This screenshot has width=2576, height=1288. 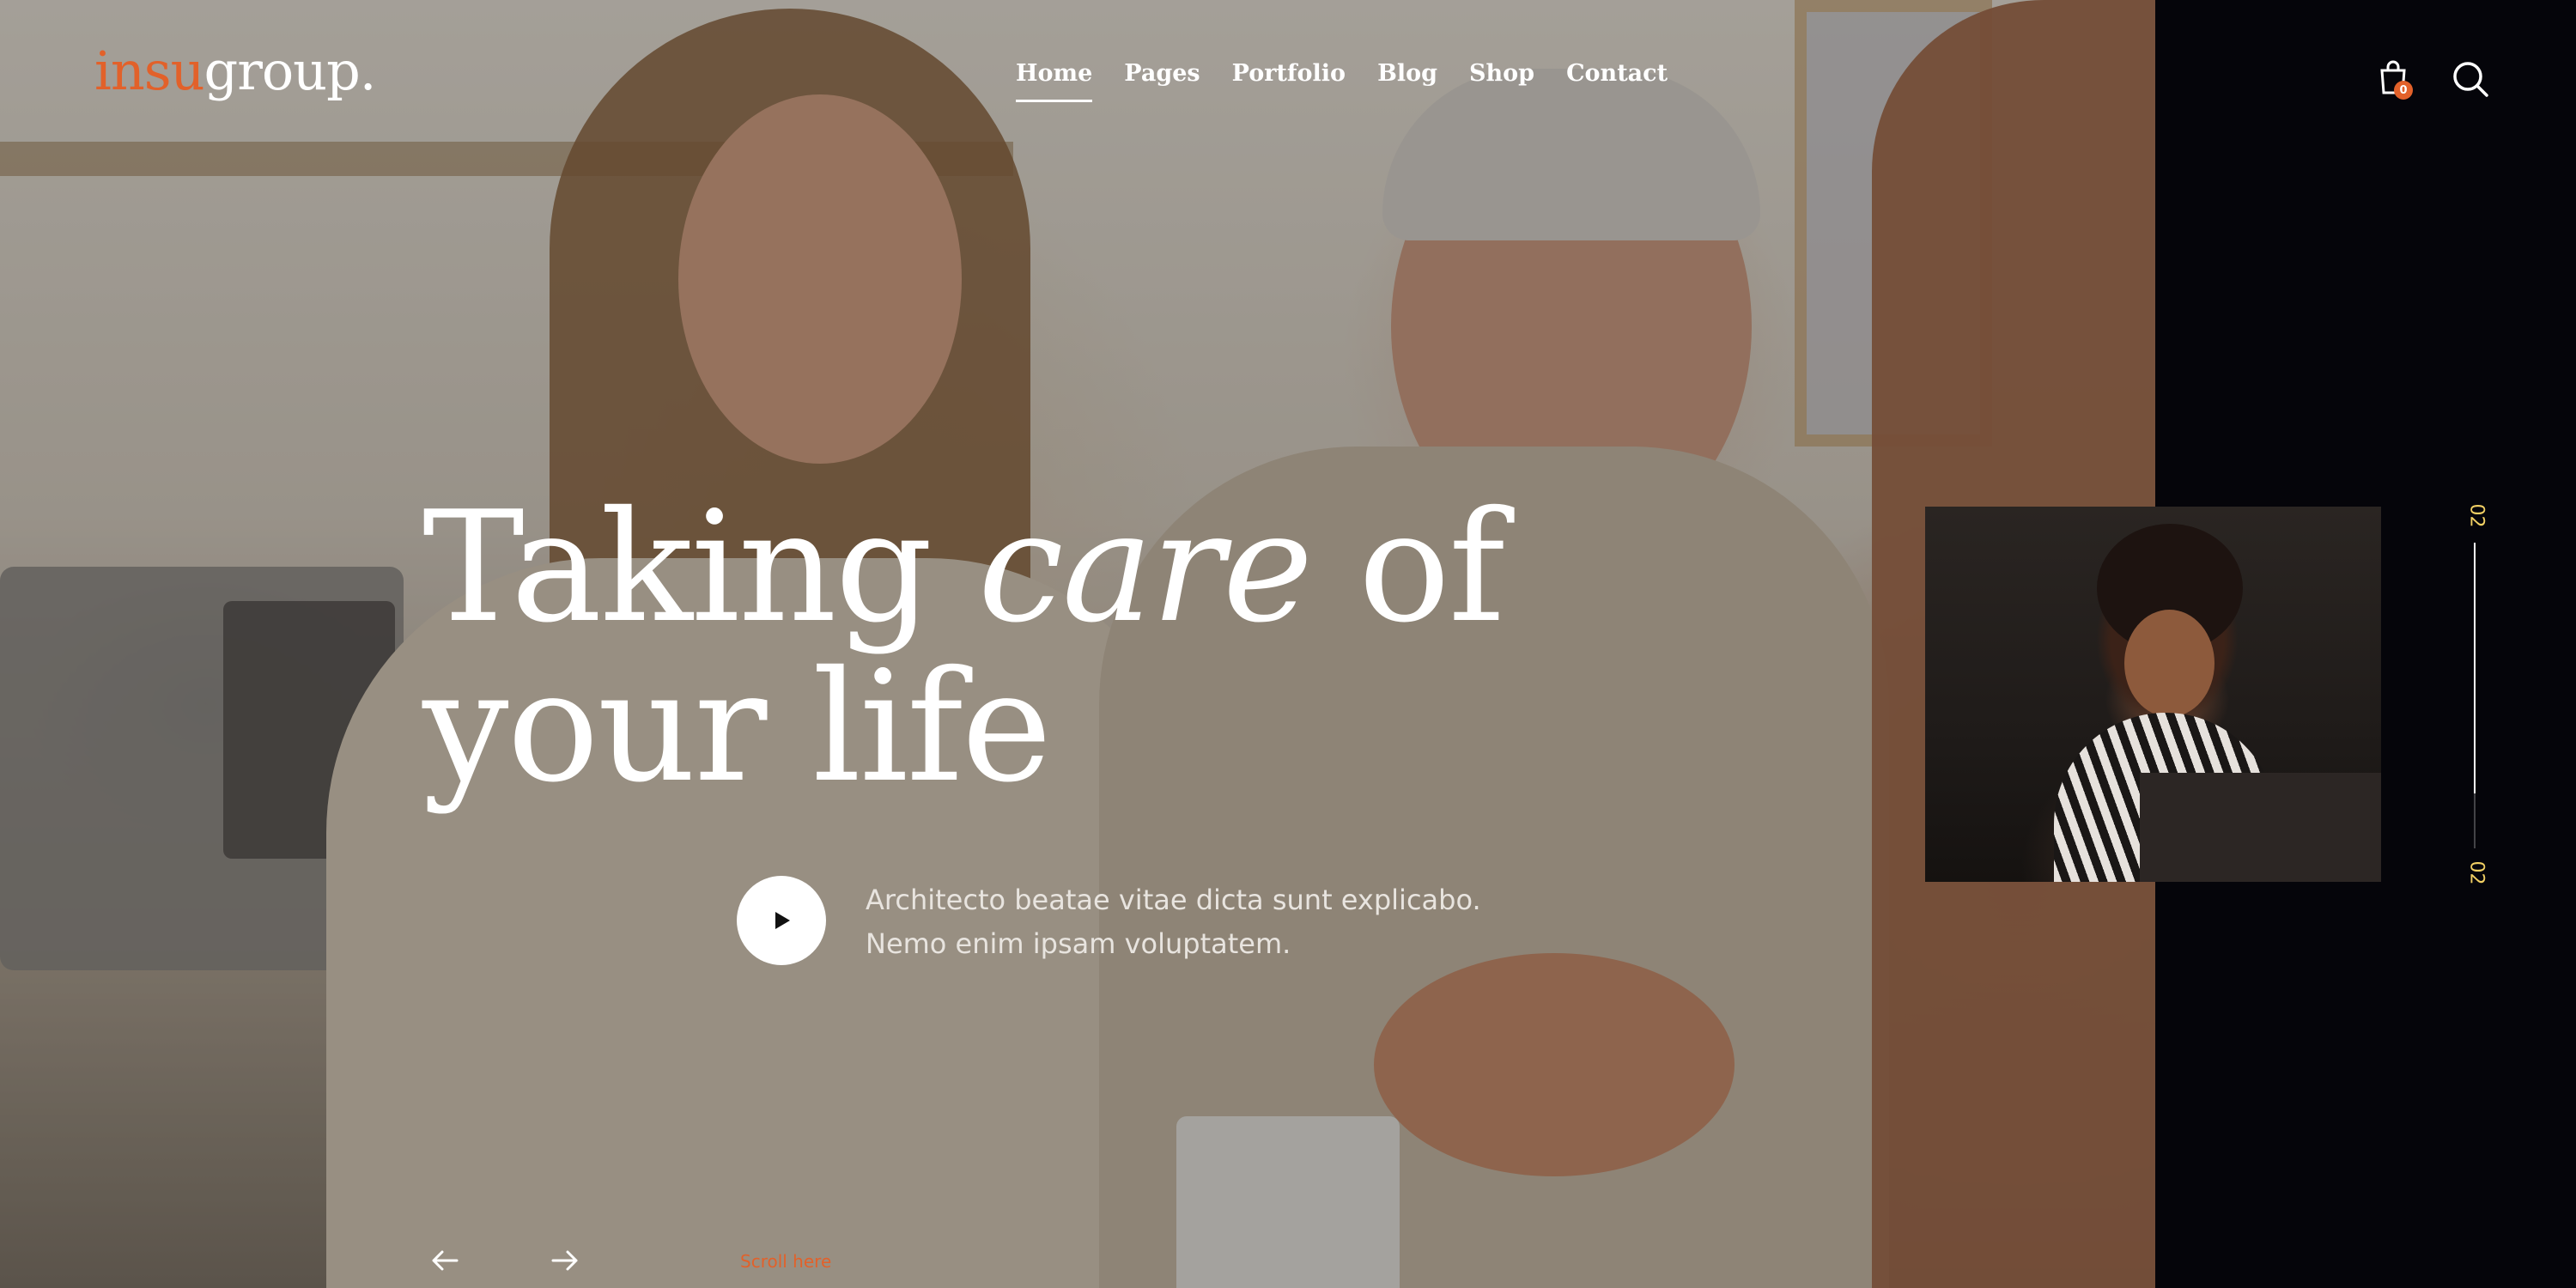 I want to click on arrow-left-icon, so click(x=444, y=1261).